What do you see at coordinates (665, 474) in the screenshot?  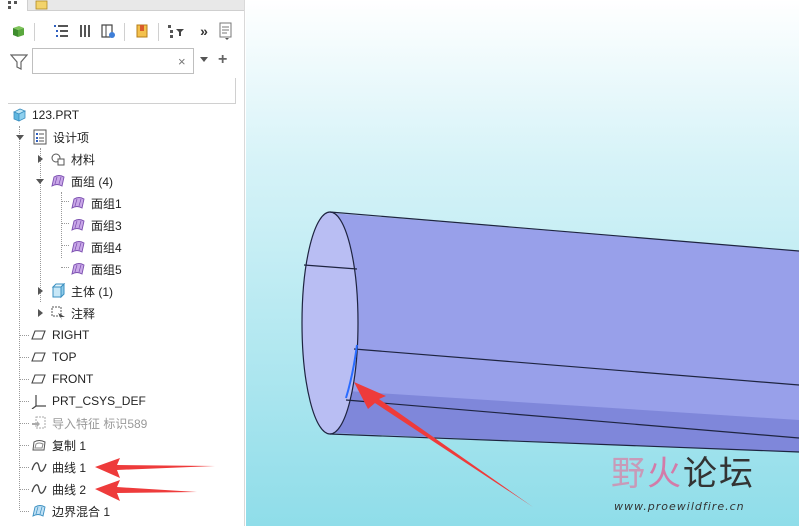 I see `watermark-char-2: 火` at bounding box center [665, 474].